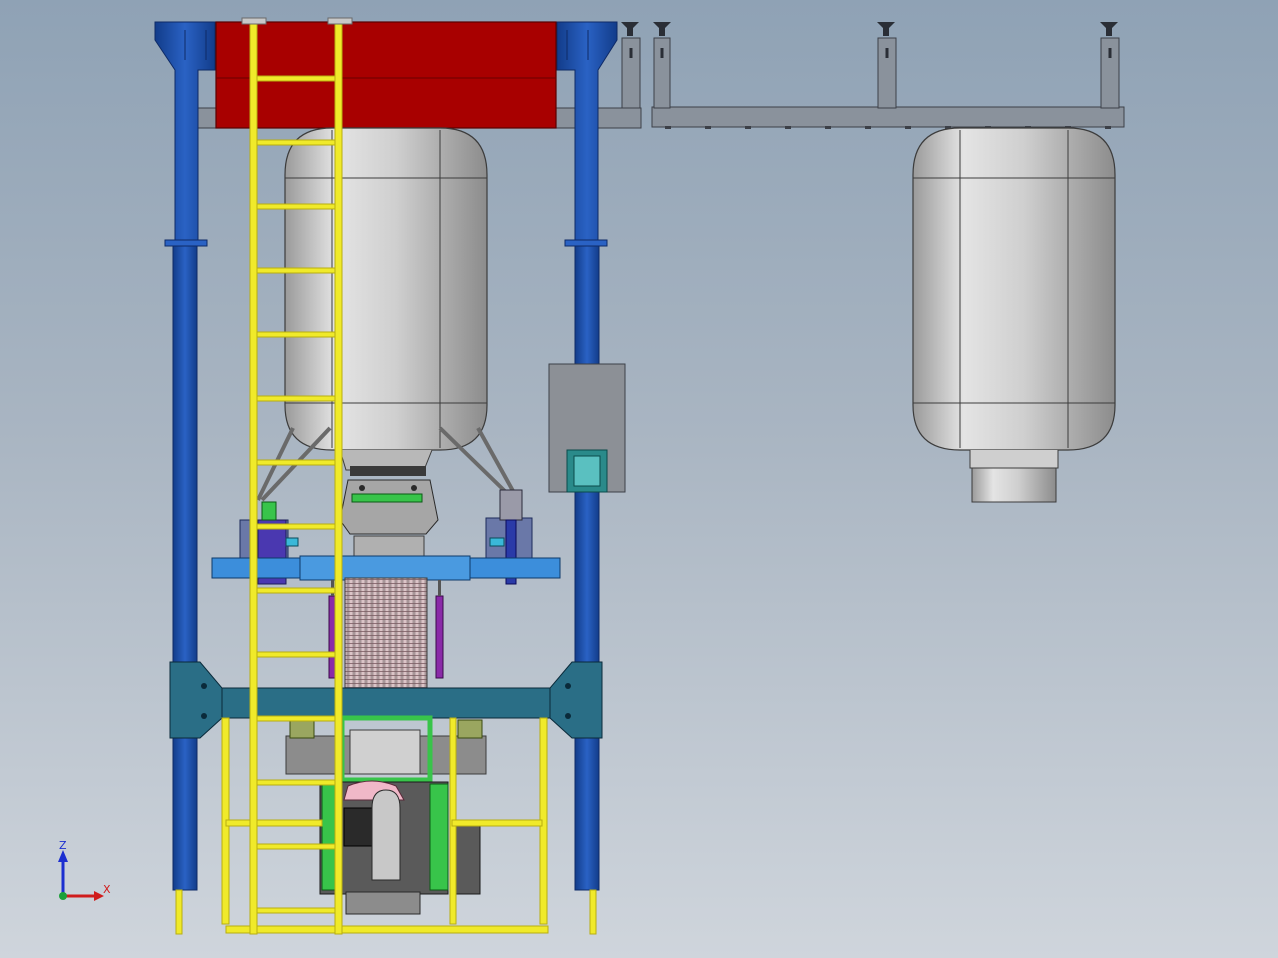 The width and height of the screenshot is (1278, 958). Describe the element at coordinates (587, 428) in the screenshot. I see `control-cabinet` at that location.